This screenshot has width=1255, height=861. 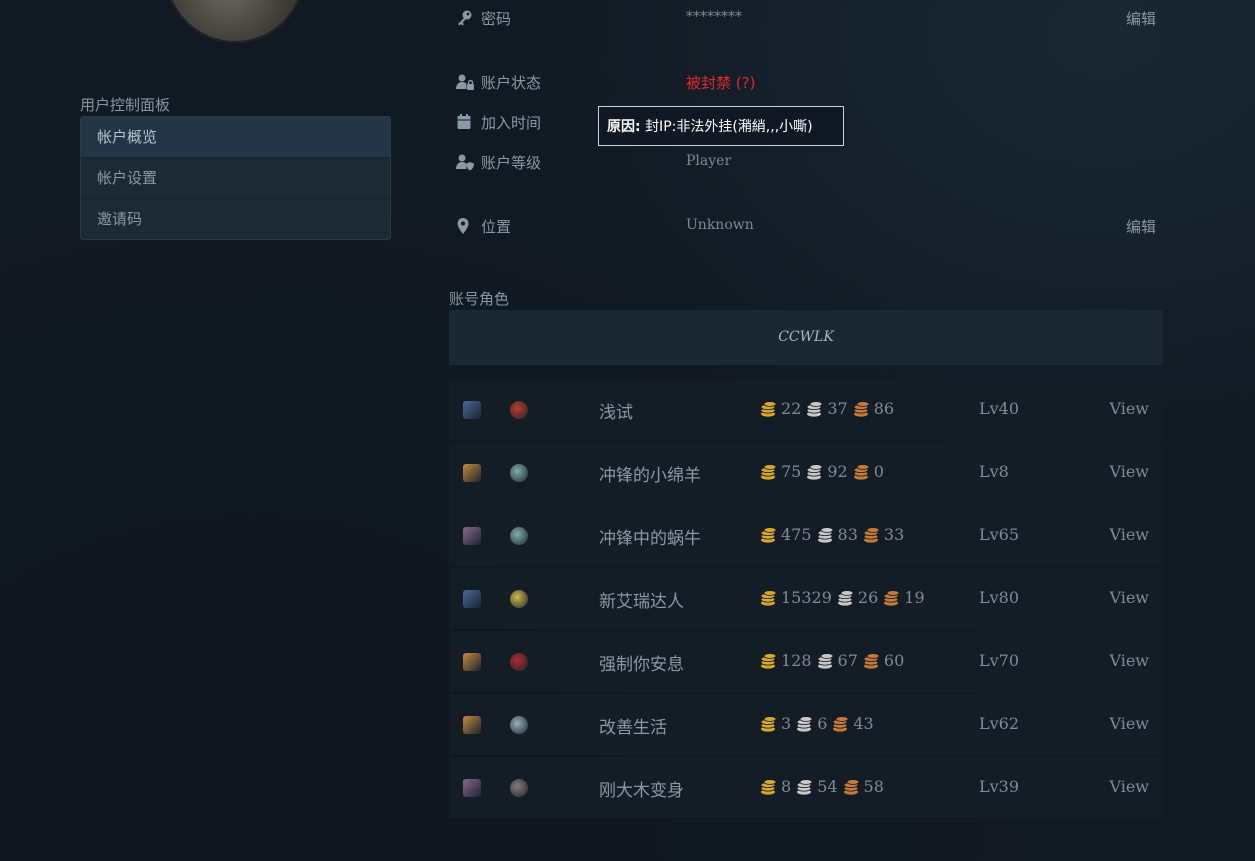 What do you see at coordinates (822, 723) in the screenshot?
I see `silver-amount: 6` at bounding box center [822, 723].